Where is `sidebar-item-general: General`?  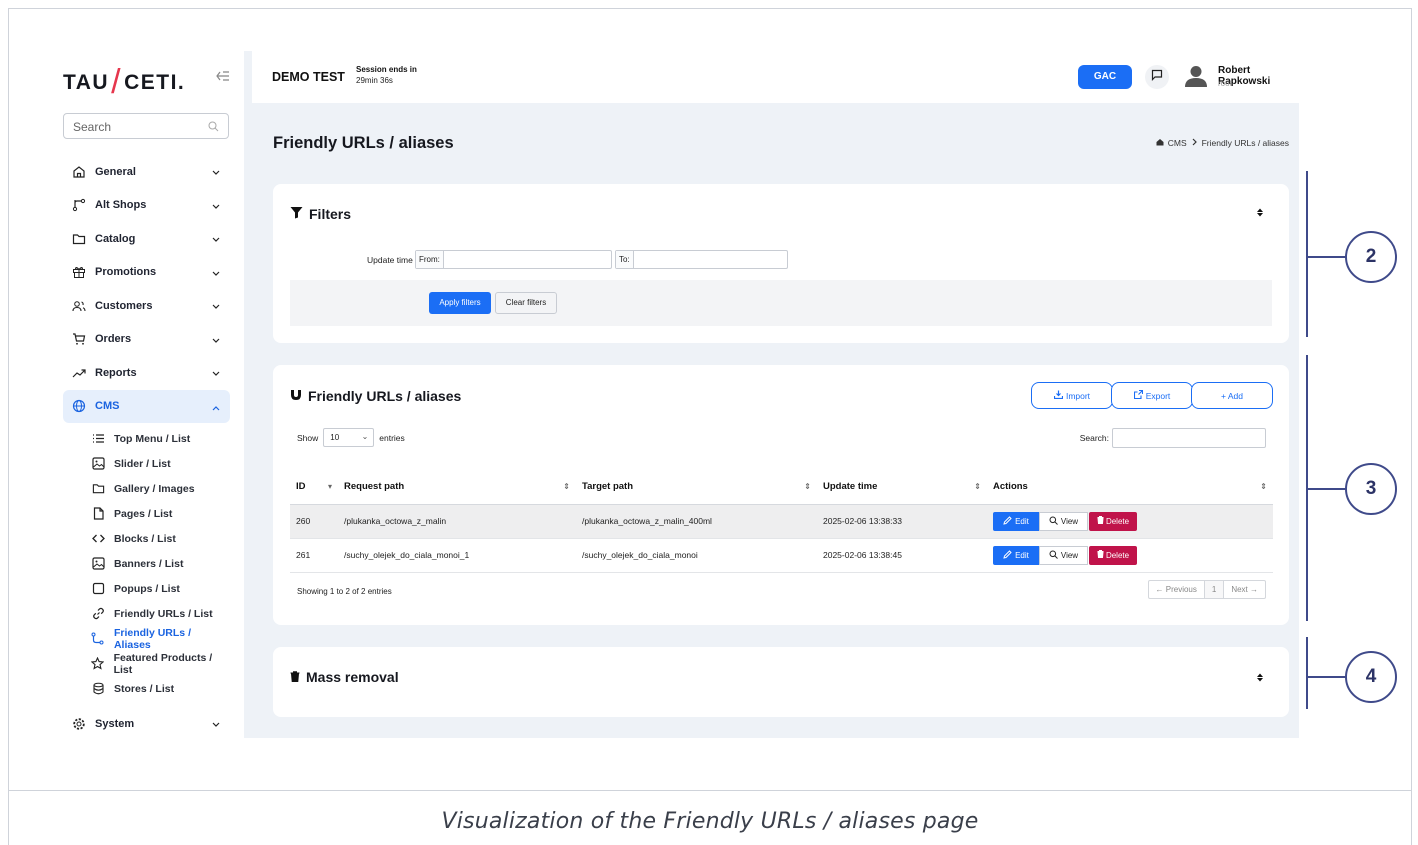
sidebar-item-general: General is located at coordinates (146, 172).